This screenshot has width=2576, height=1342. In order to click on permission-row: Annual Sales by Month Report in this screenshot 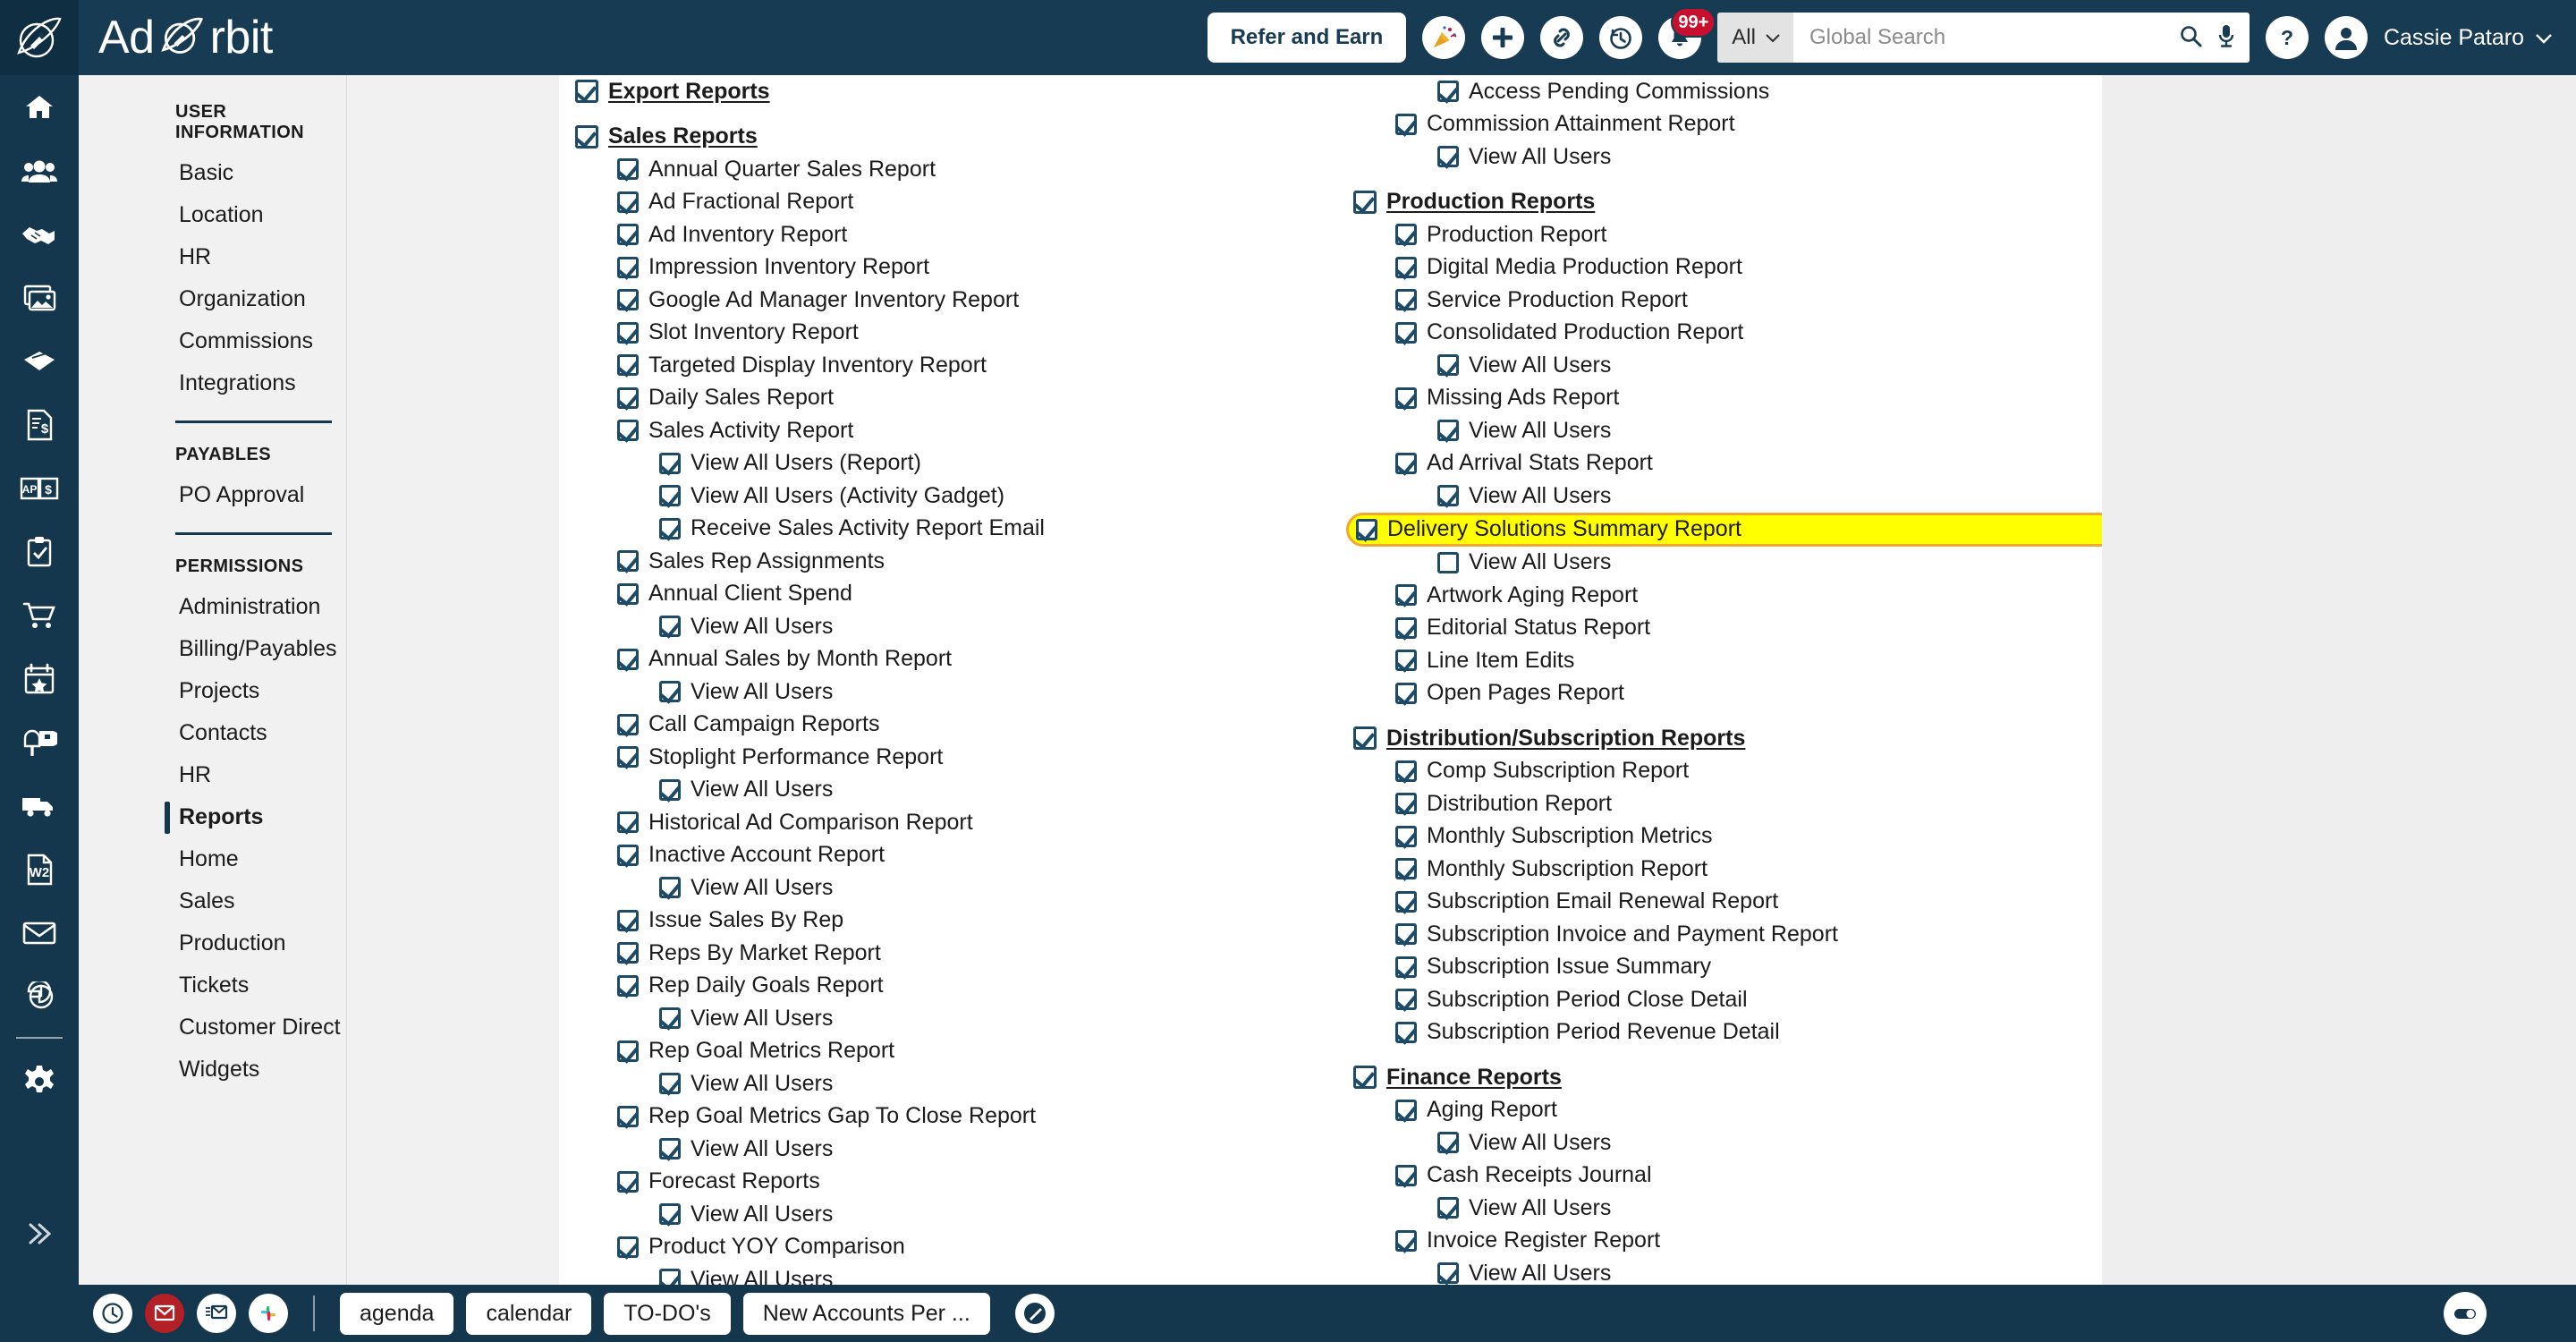, I will do `click(942, 660)`.